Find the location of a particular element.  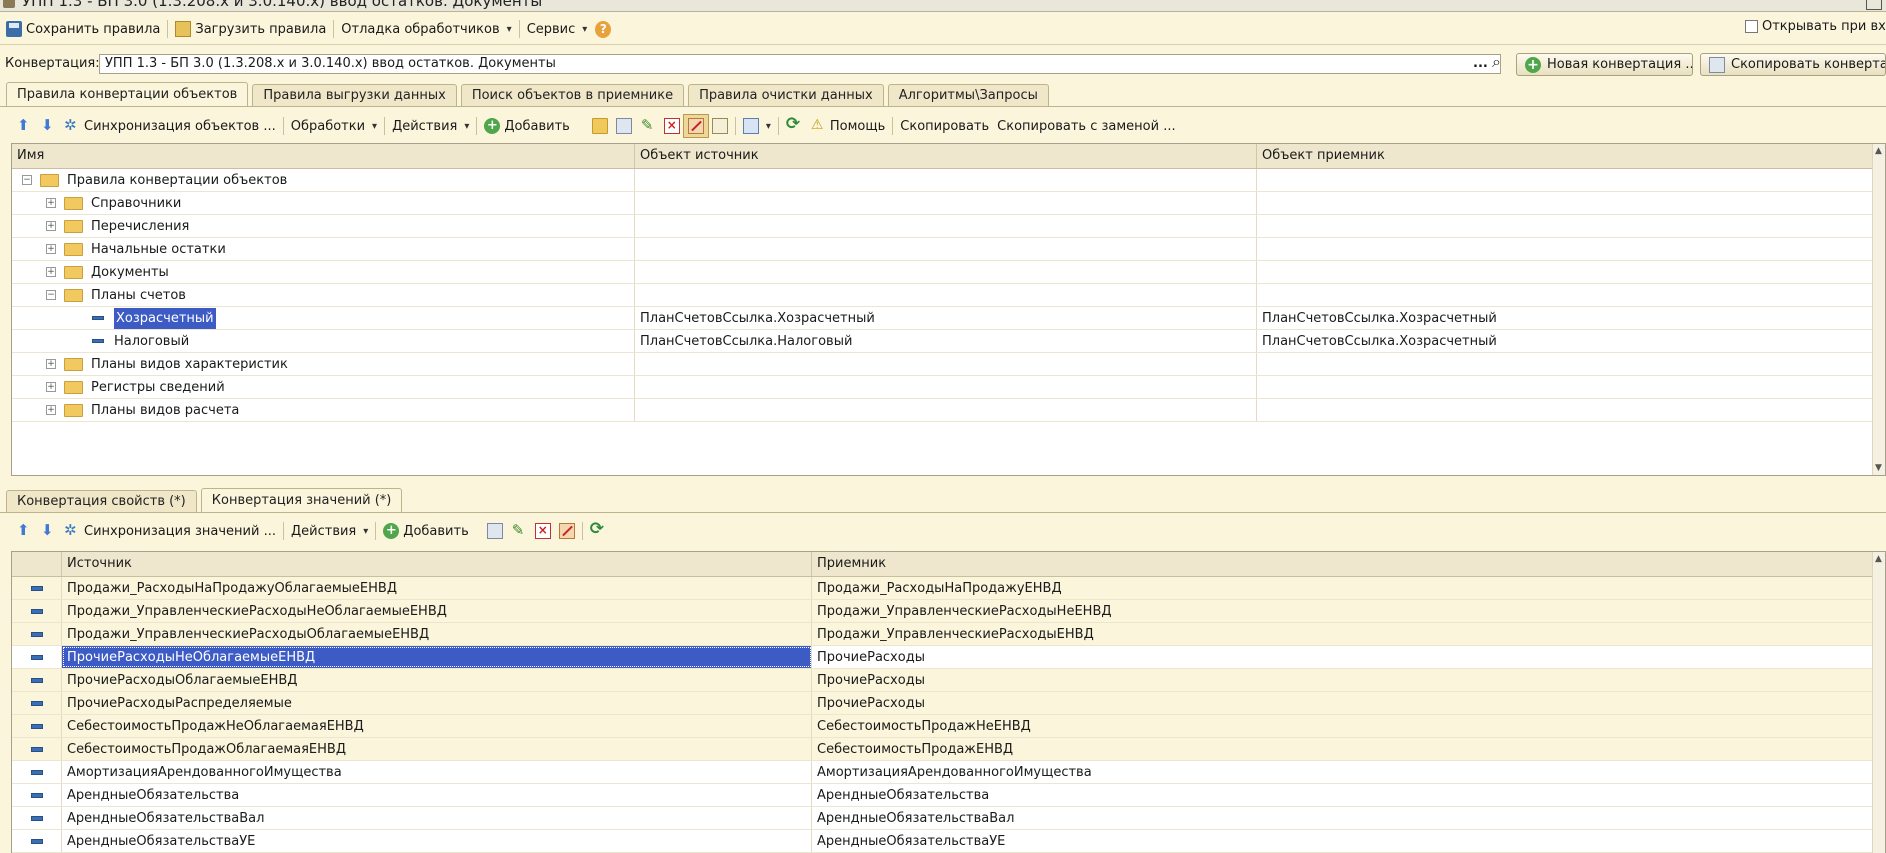

tree-row: + Начальные остатки is located at coordinates (948, 249).